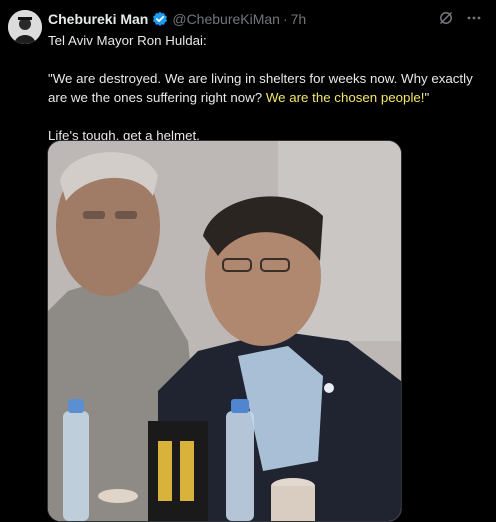 This screenshot has width=496, height=522. Describe the element at coordinates (98, 19) in the screenshot. I see `author-name: Chebureki Man` at that location.